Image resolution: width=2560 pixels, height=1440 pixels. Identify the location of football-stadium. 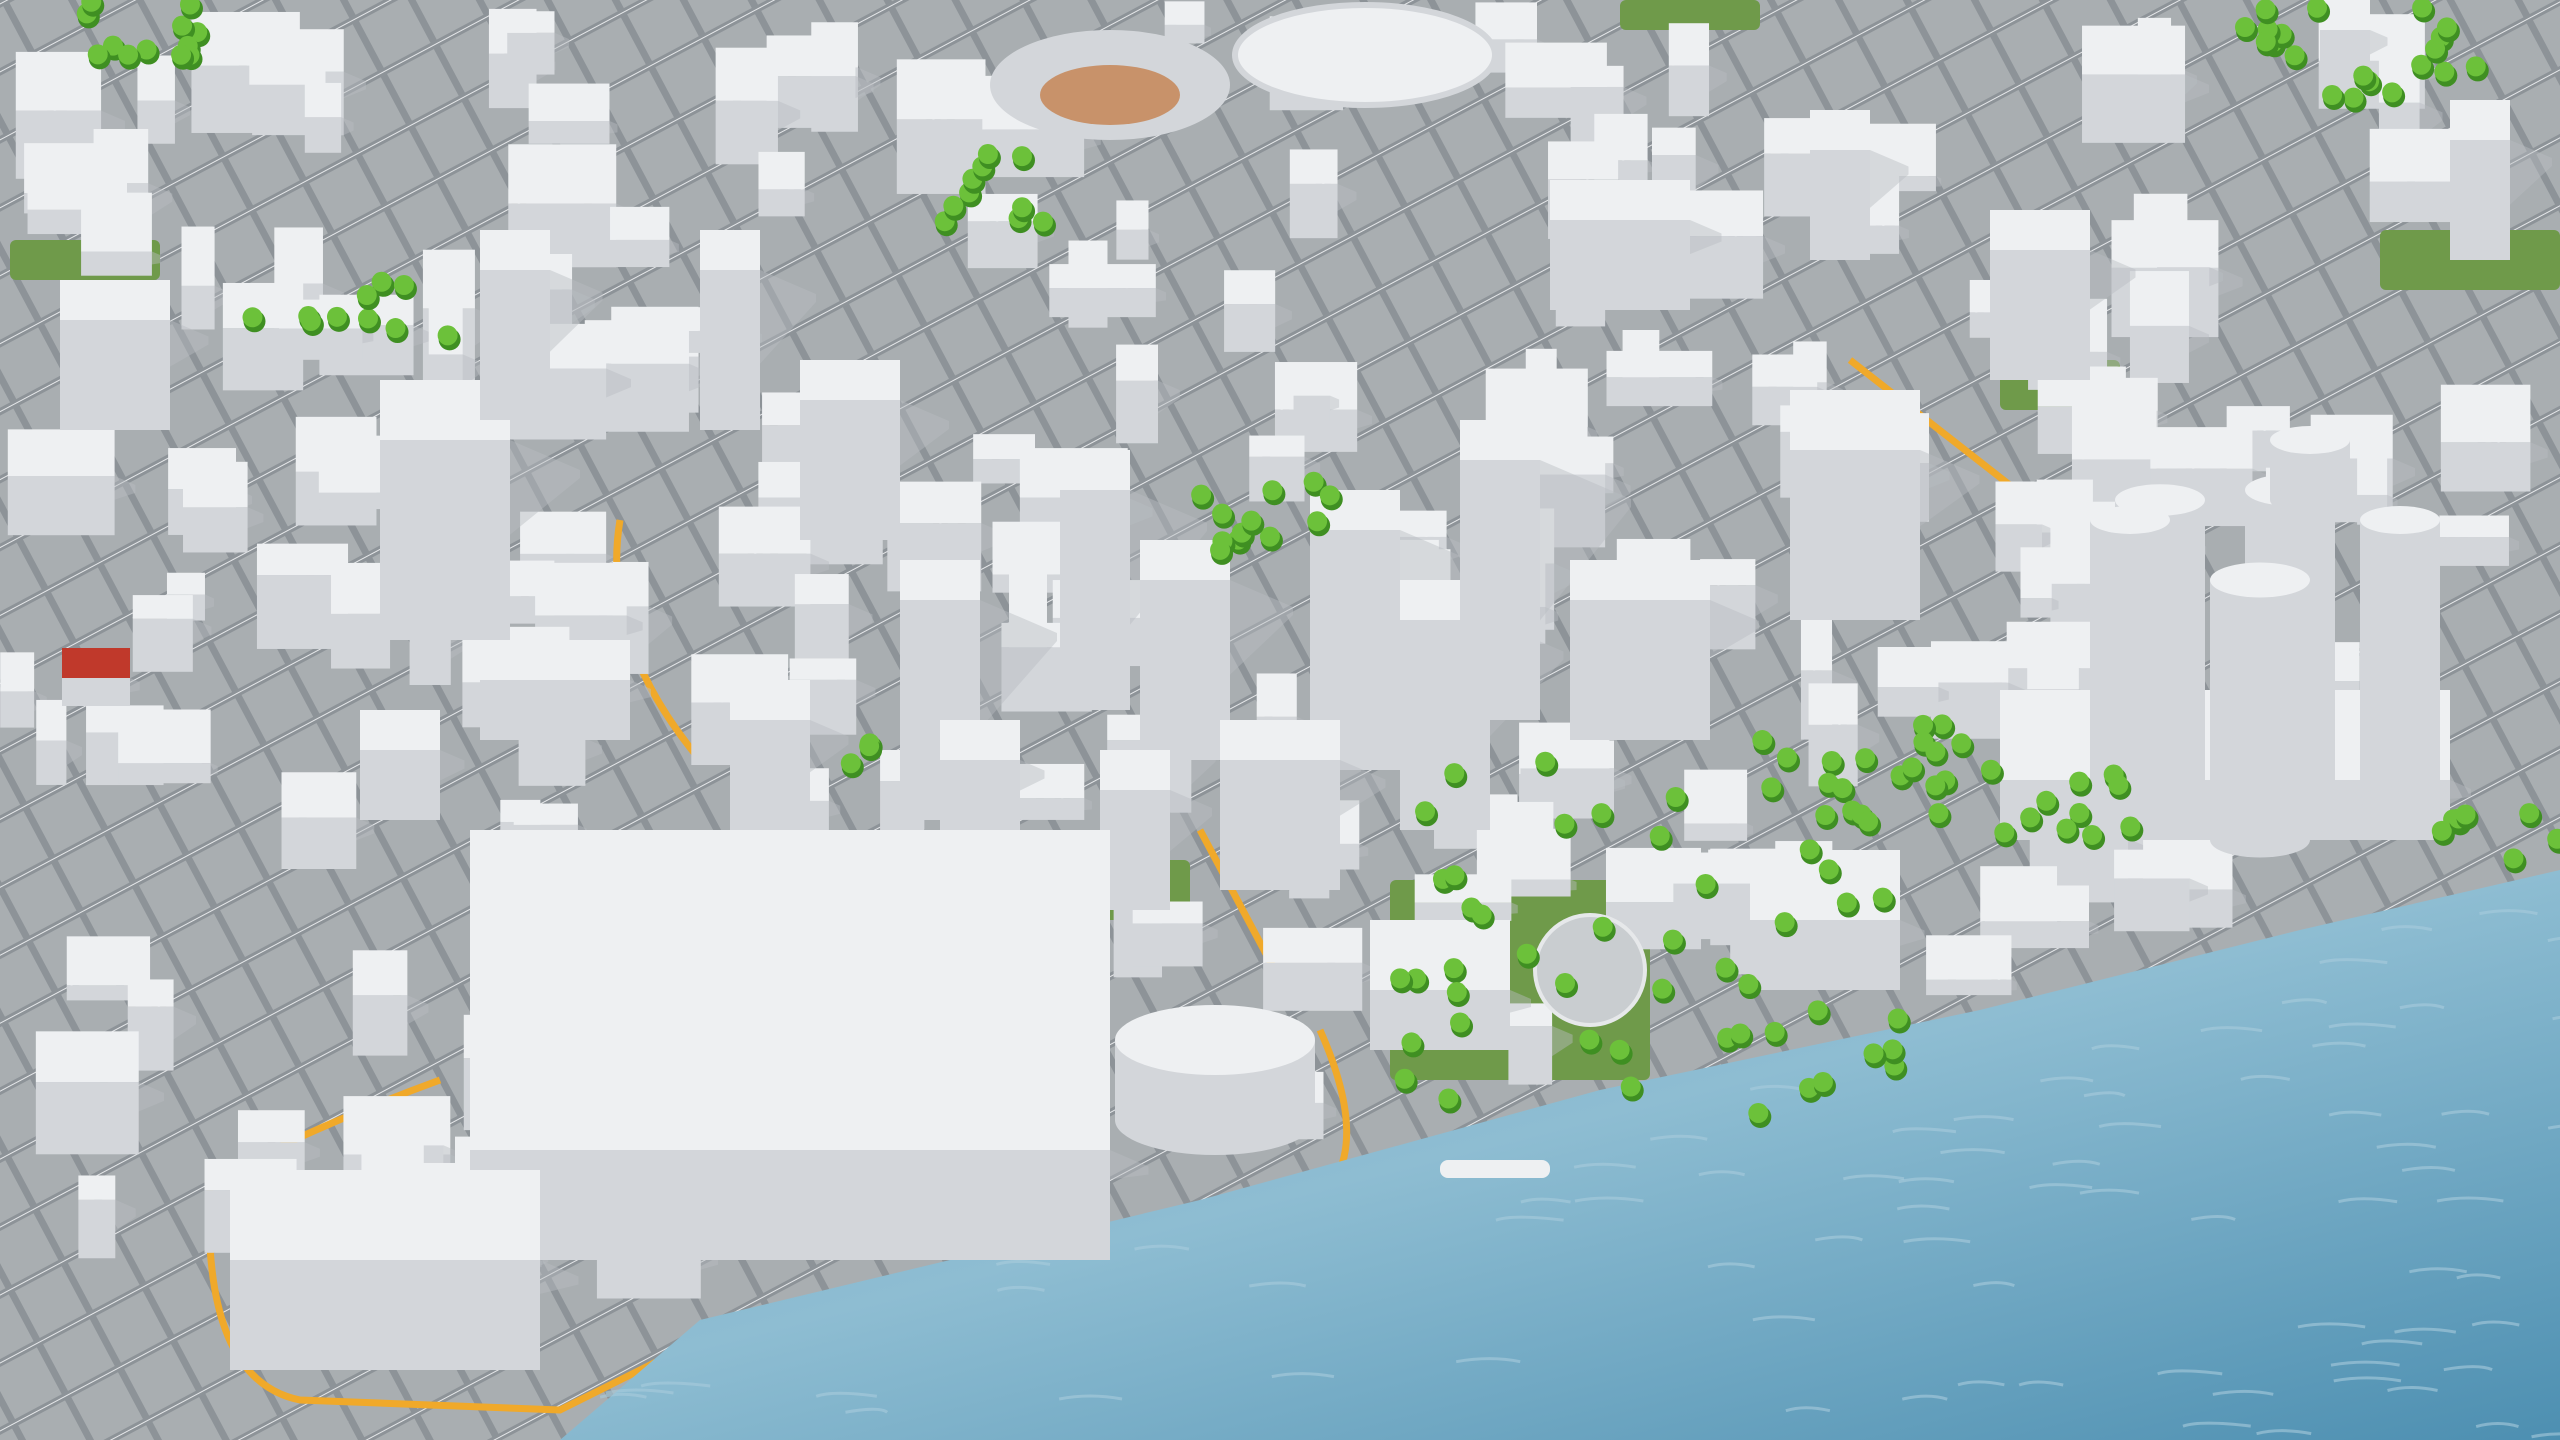
(1365, 55).